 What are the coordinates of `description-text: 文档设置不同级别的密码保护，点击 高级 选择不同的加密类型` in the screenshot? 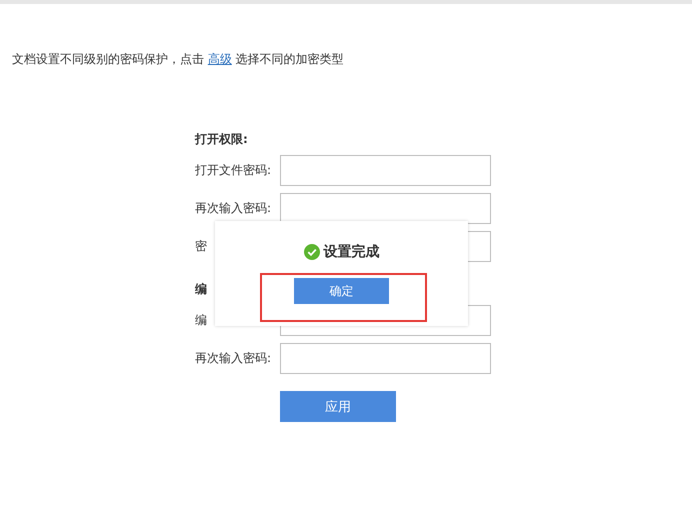 It's located at (178, 59).